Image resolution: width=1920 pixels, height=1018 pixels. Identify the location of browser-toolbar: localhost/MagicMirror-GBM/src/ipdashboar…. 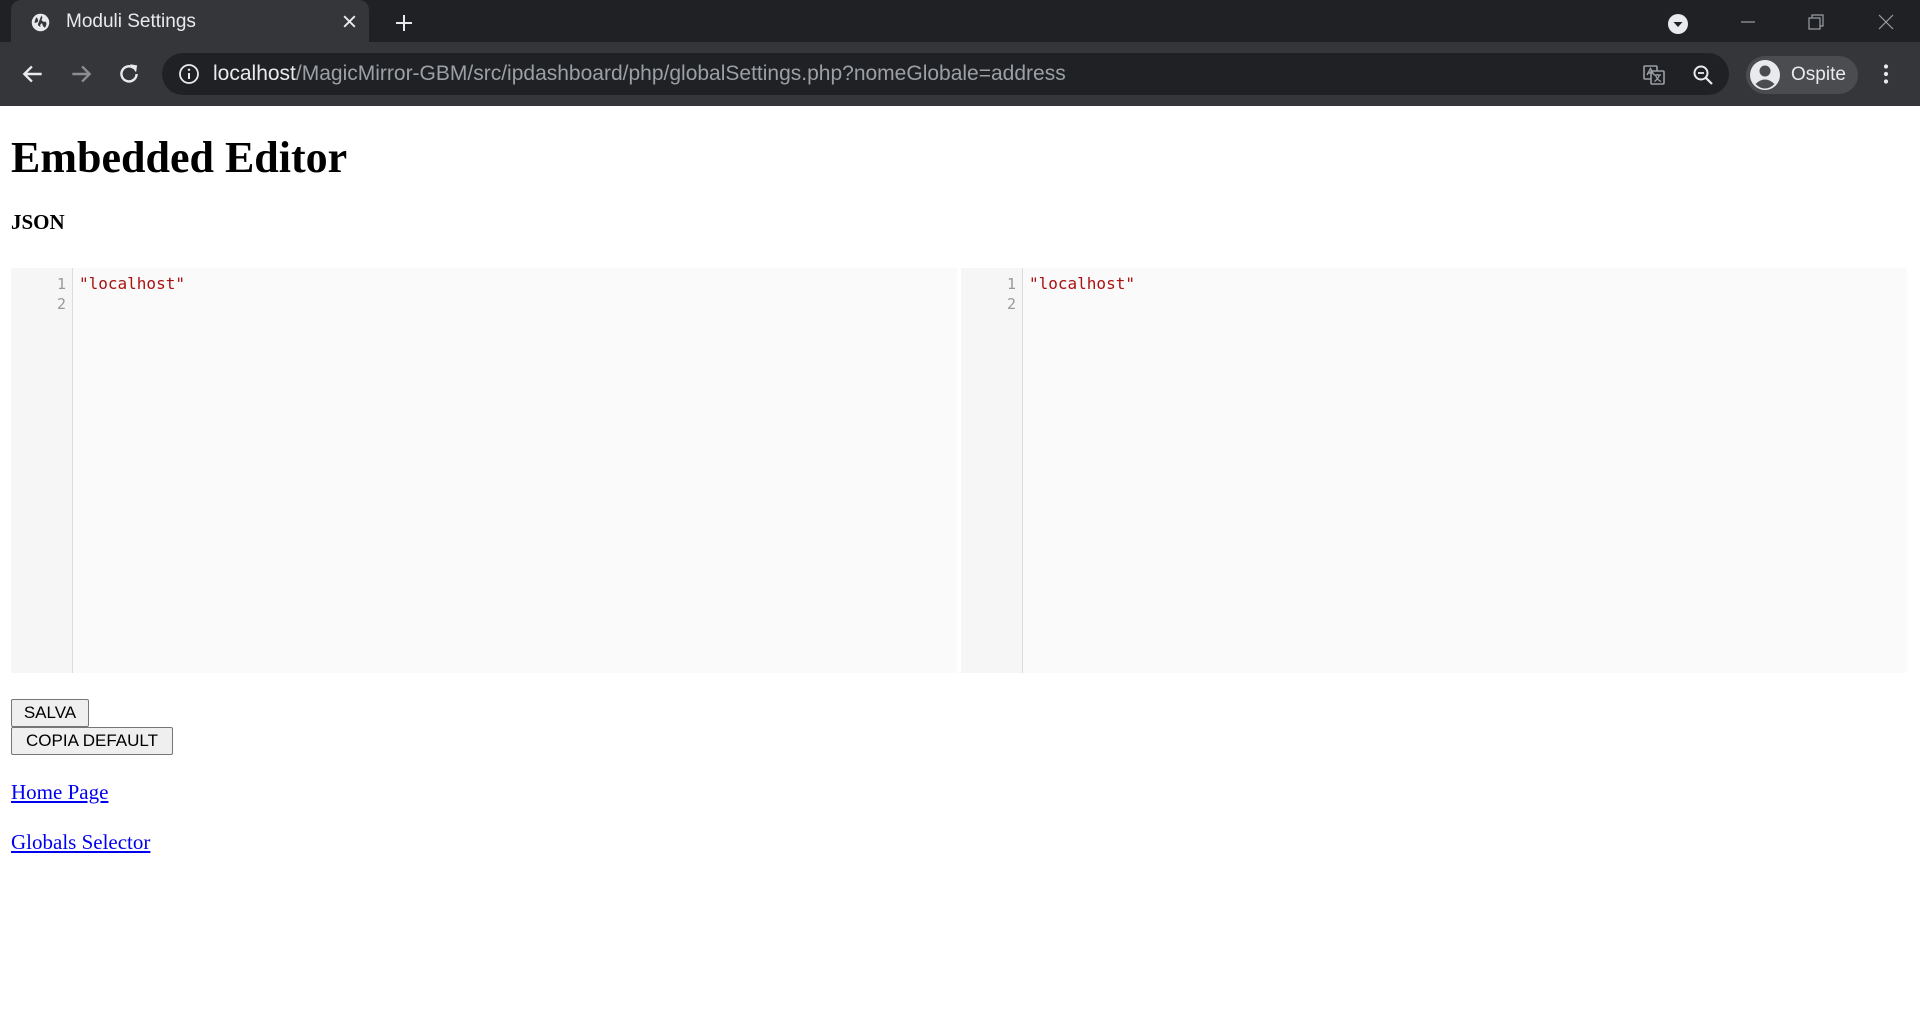
(960, 74).